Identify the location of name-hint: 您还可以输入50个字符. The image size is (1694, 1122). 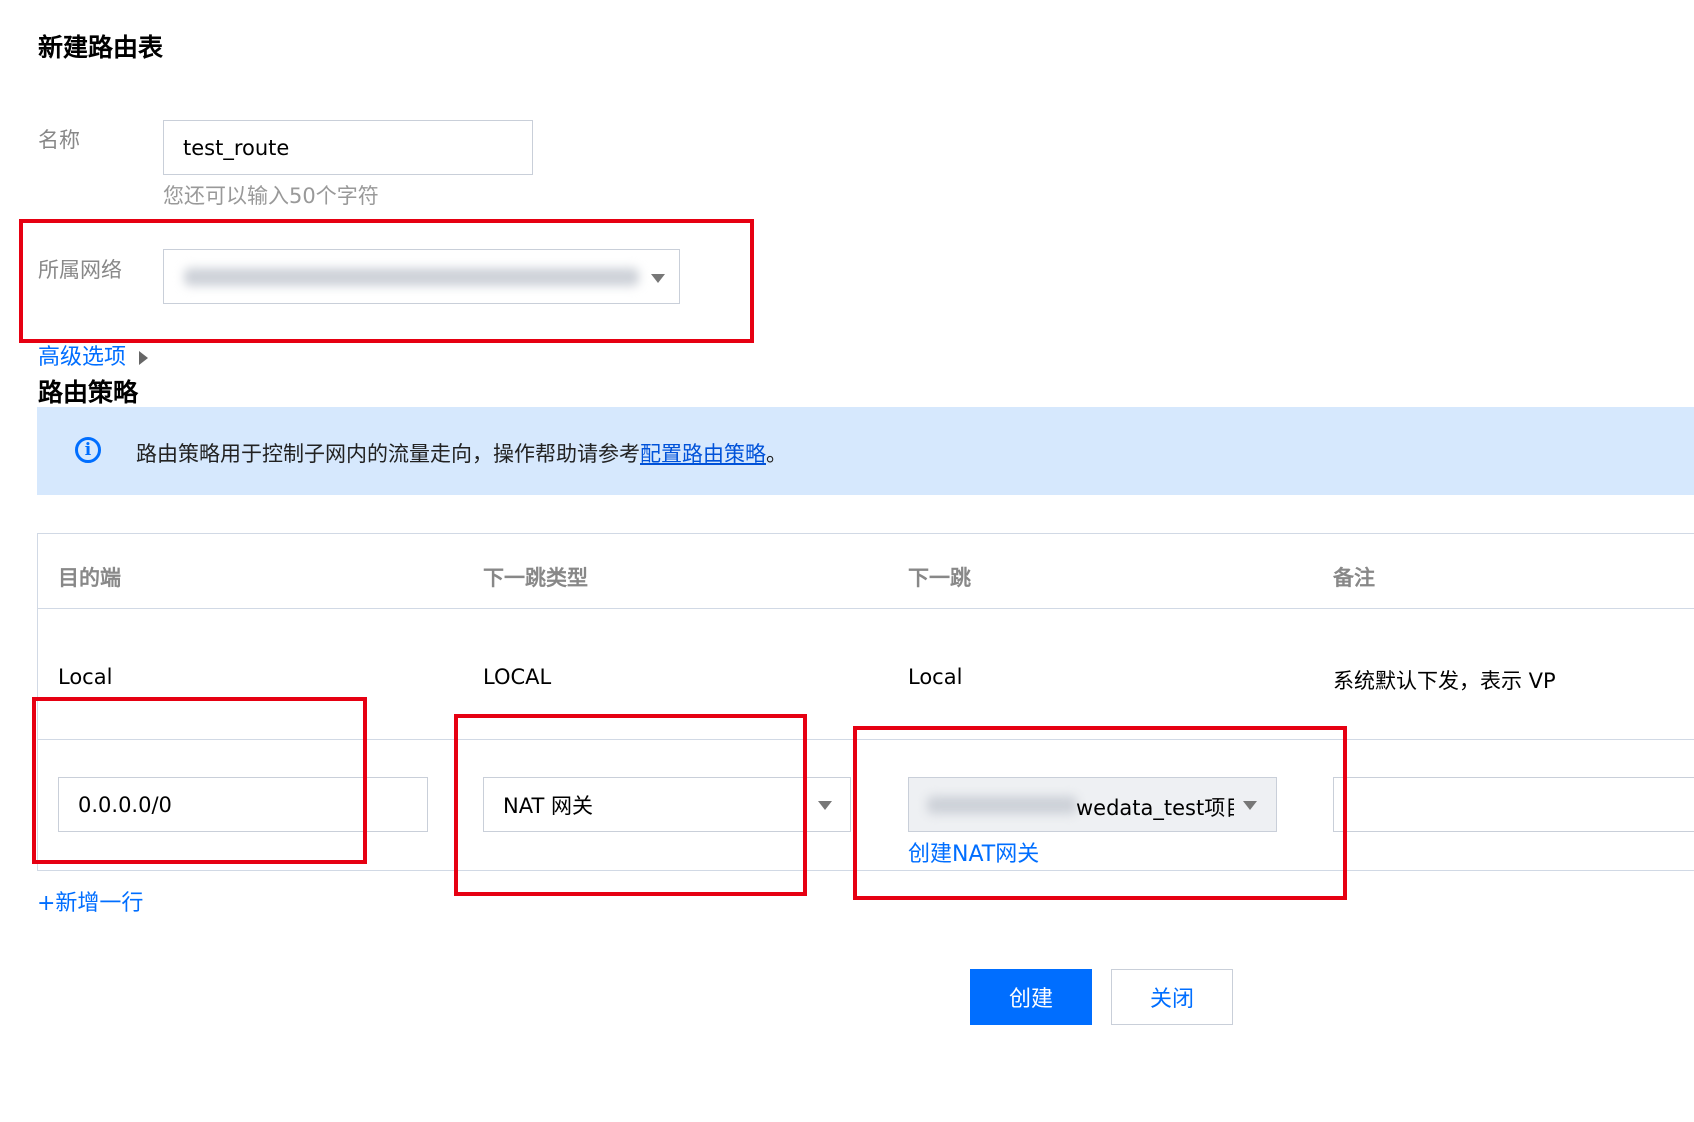
(271, 196).